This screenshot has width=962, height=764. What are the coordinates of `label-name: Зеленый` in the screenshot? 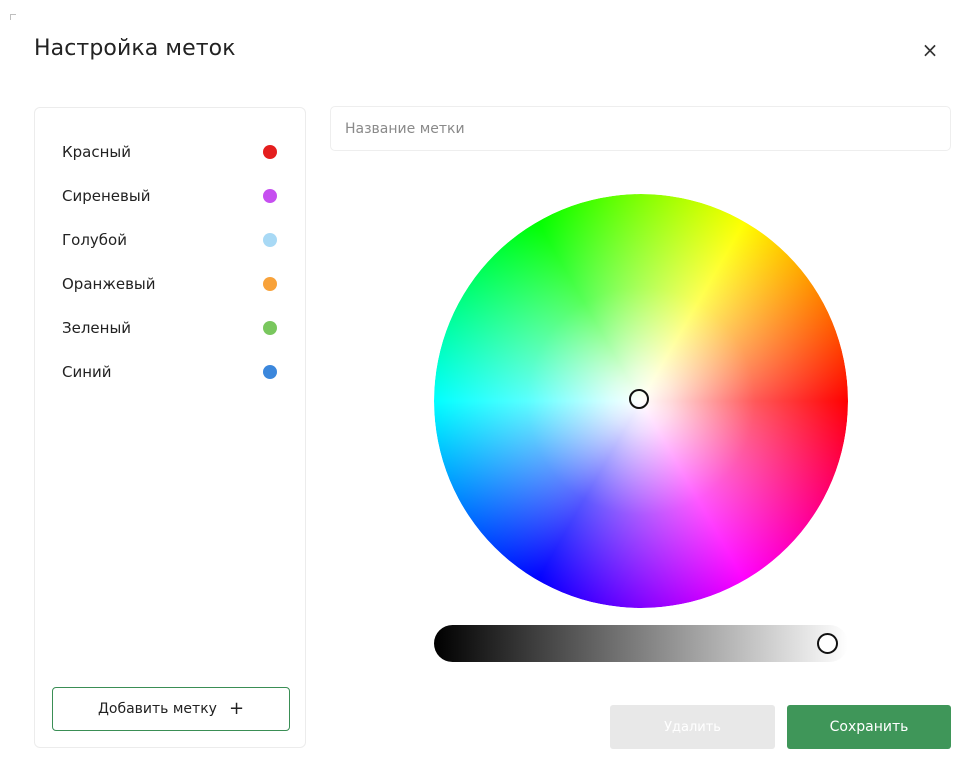 It's located at (97, 328).